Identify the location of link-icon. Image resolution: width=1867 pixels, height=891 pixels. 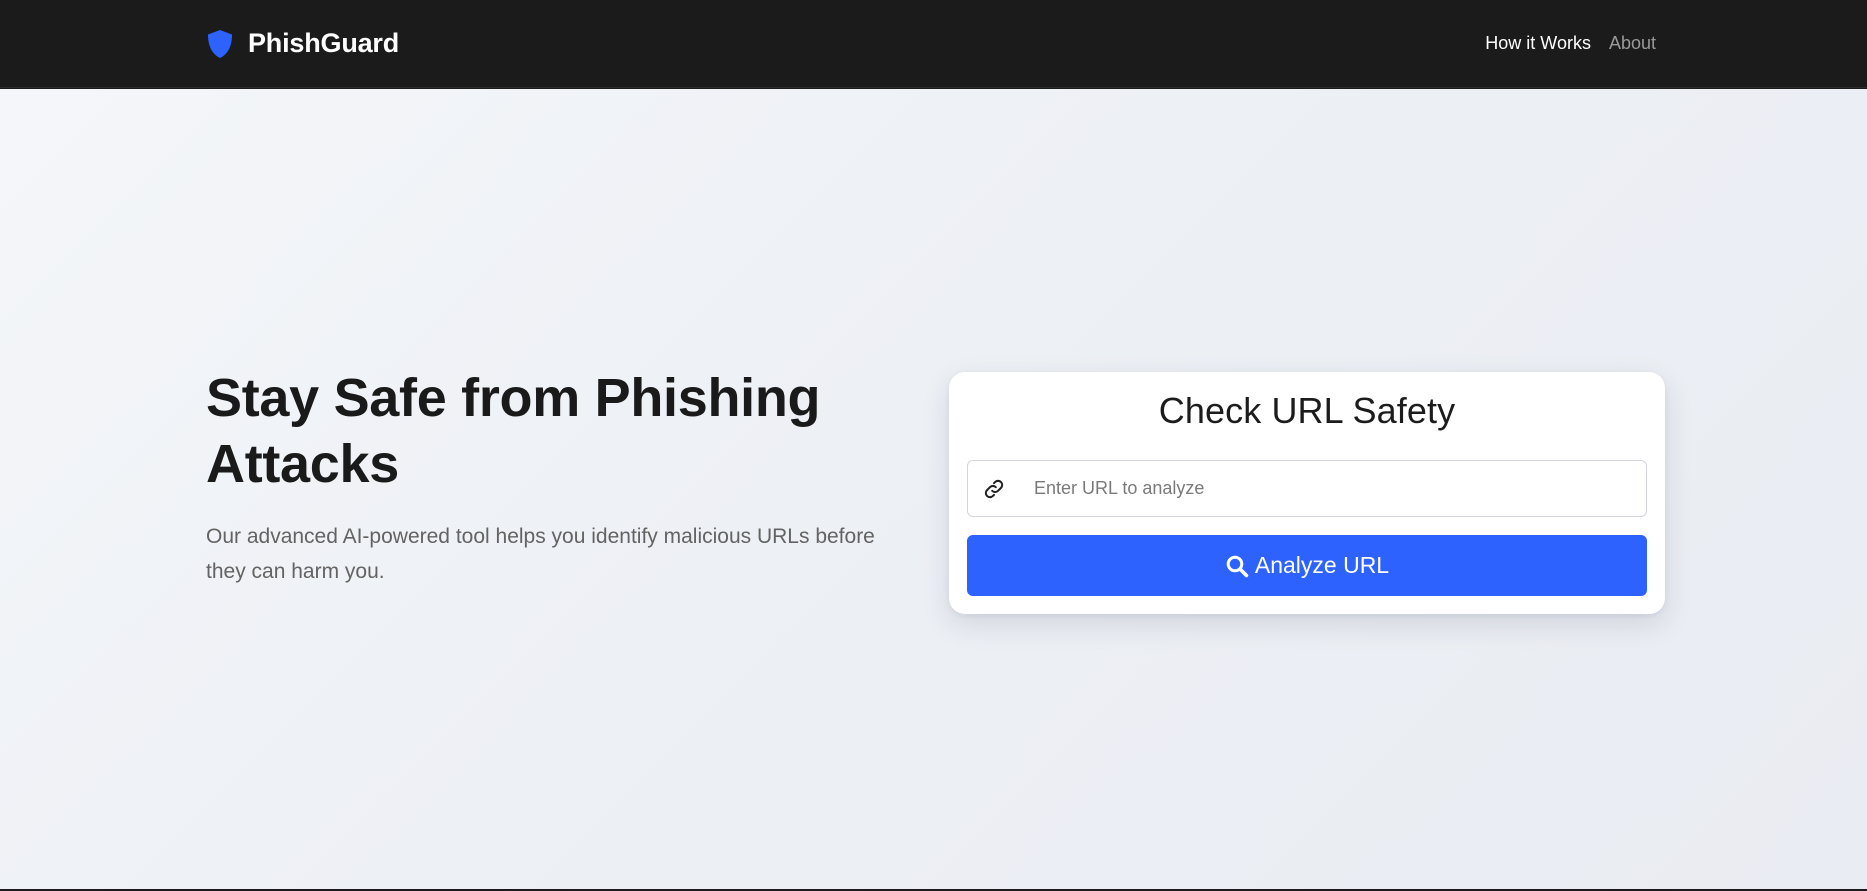
(994, 489).